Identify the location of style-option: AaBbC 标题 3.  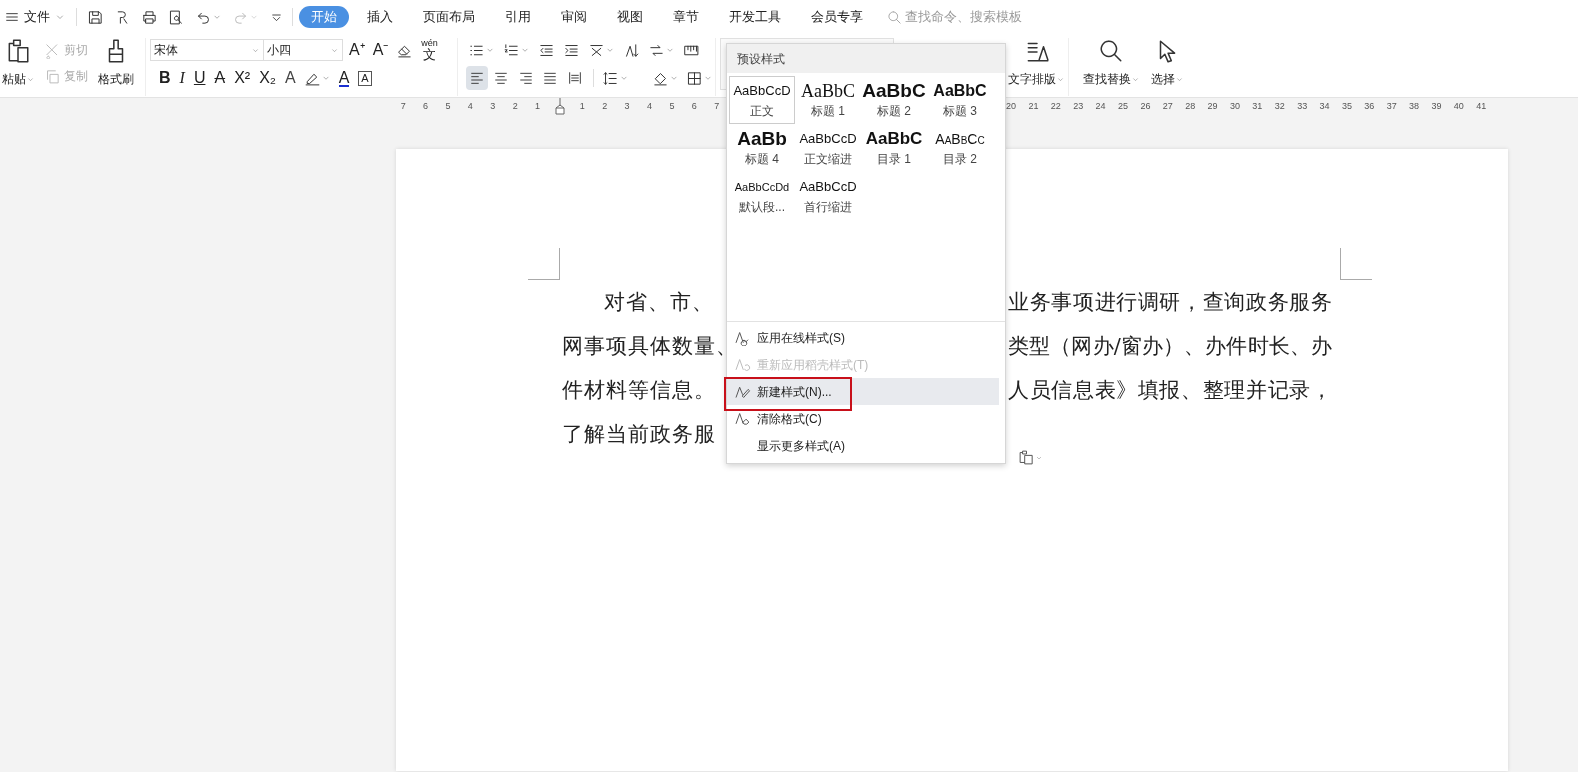
(960, 100).